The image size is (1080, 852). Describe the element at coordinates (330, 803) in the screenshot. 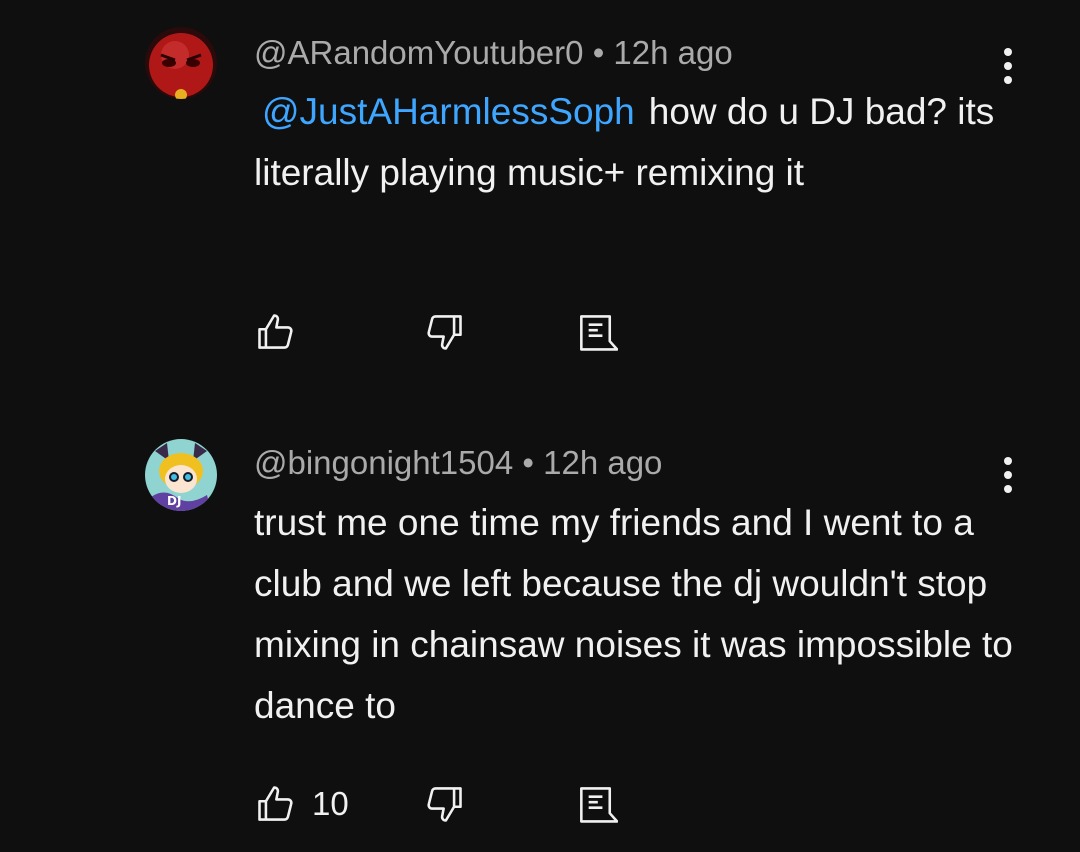

I see `like-count: 10` at that location.